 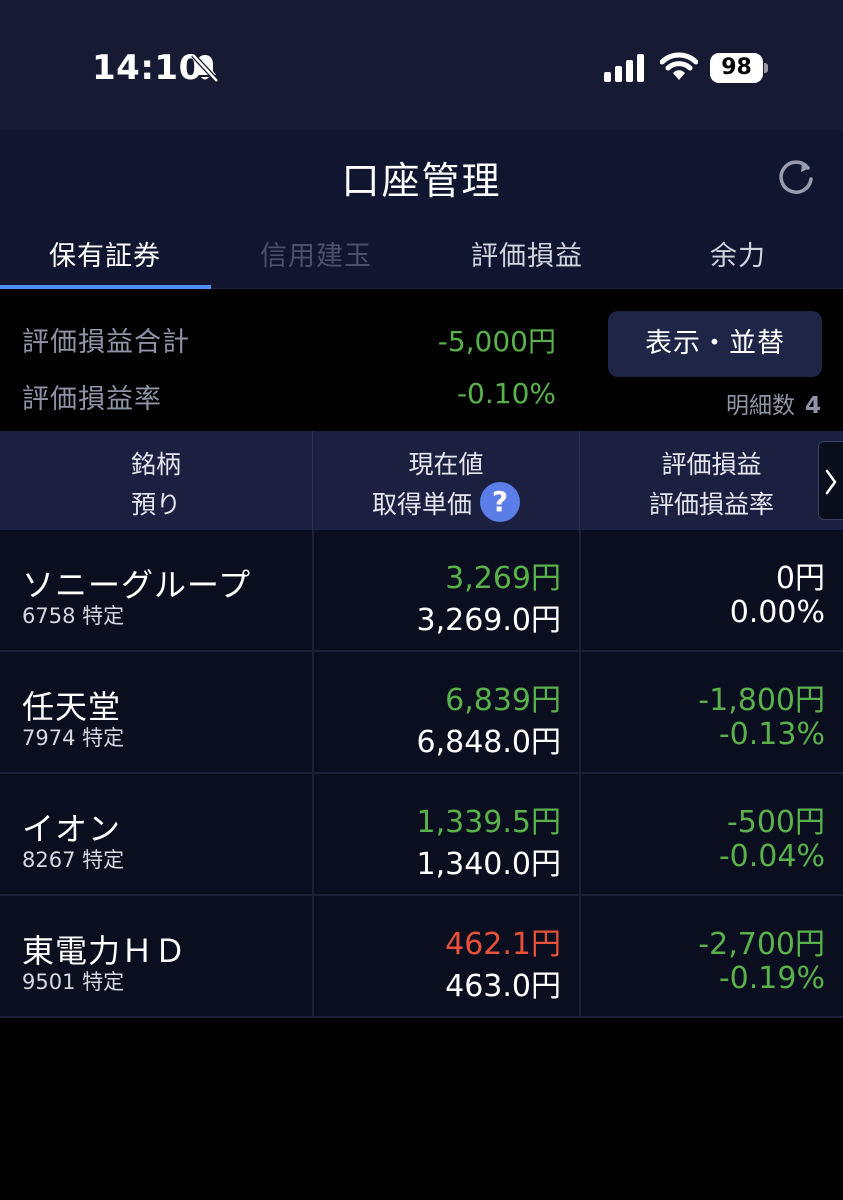 What do you see at coordinates (421, 591) in the screenshot?
I see `holding-row: ソニーグループ 6758 特定 3,269円 3,269.0円 0円 0.00%` at bounding box center [421, 591].